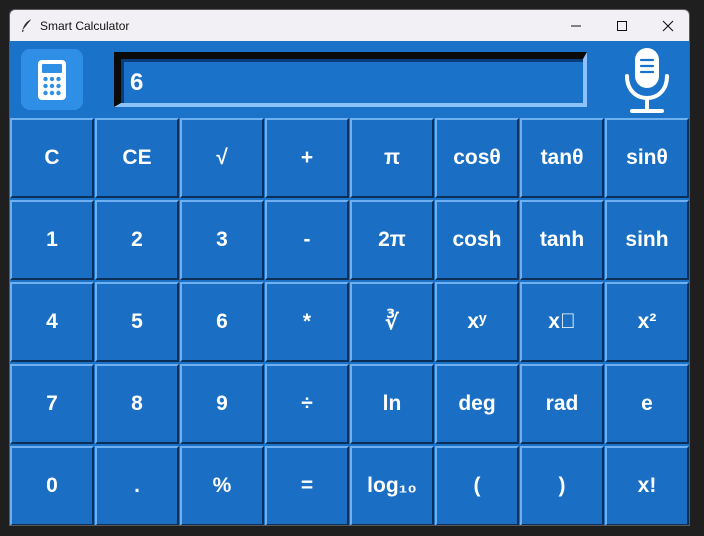  Describe the element at coordinates (562, 158) in the screenshot. I see `key-tan: tanθ` at that location.